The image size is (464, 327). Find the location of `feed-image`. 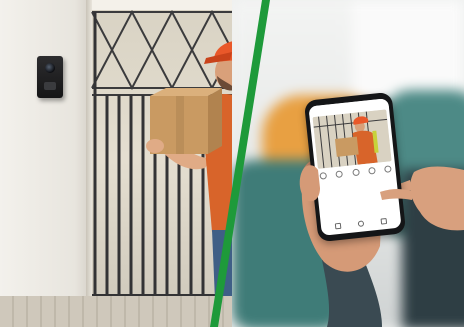

feed-image is located at coordinates (352, 139).